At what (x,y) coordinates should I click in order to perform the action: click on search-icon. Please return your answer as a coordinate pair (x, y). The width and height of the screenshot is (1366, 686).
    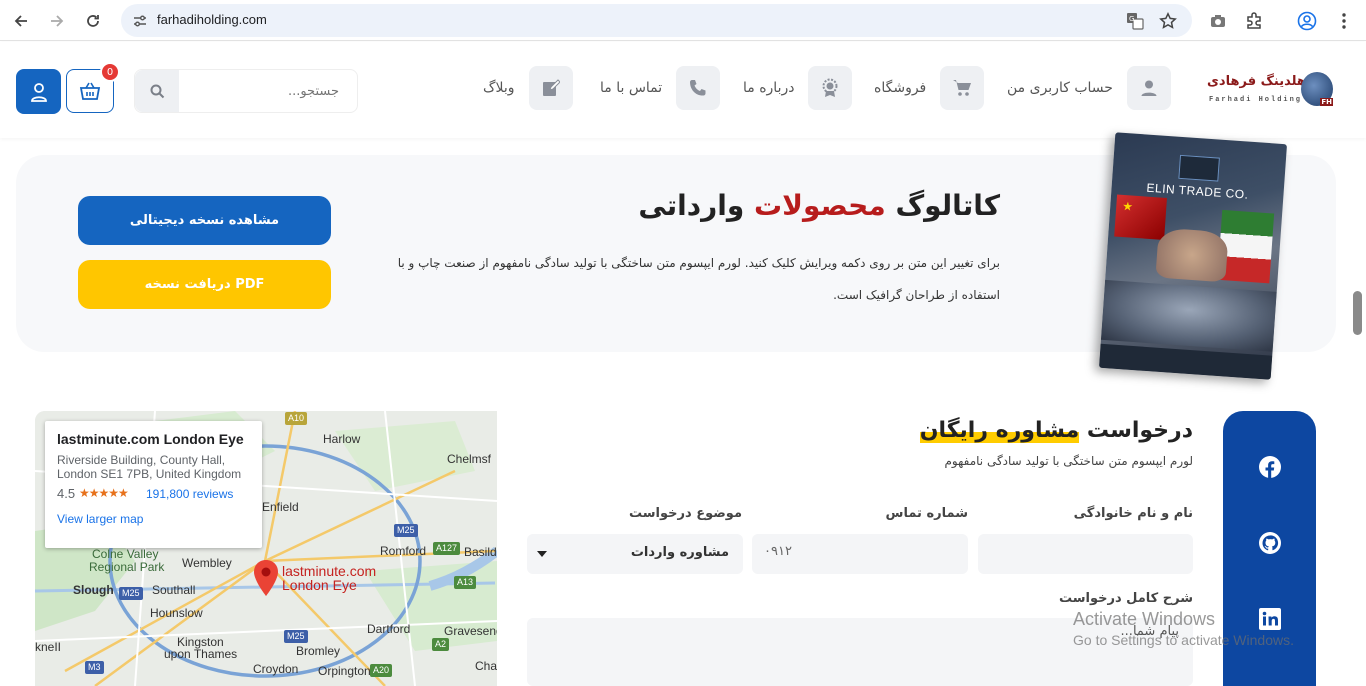
    Looking at the image, I should click on (157, 91).